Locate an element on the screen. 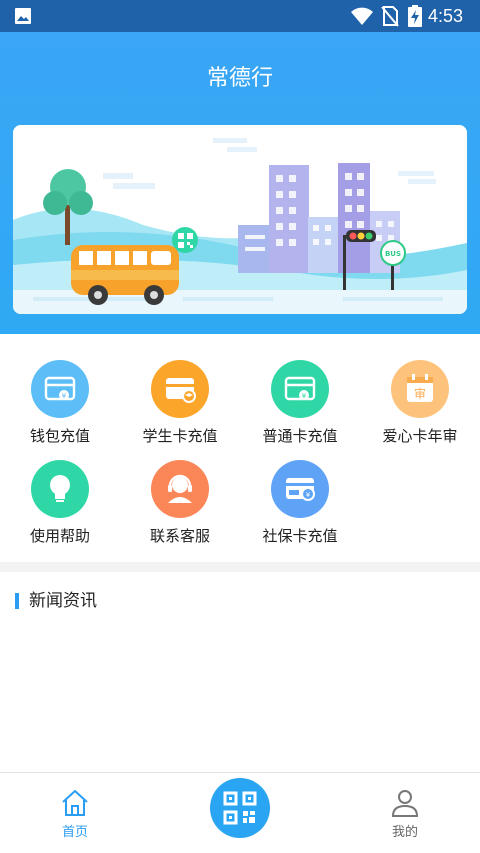 Image resolution: width=480 pixels, height=853 pixels. customer-service-icon is located at coordinates (180, 489).